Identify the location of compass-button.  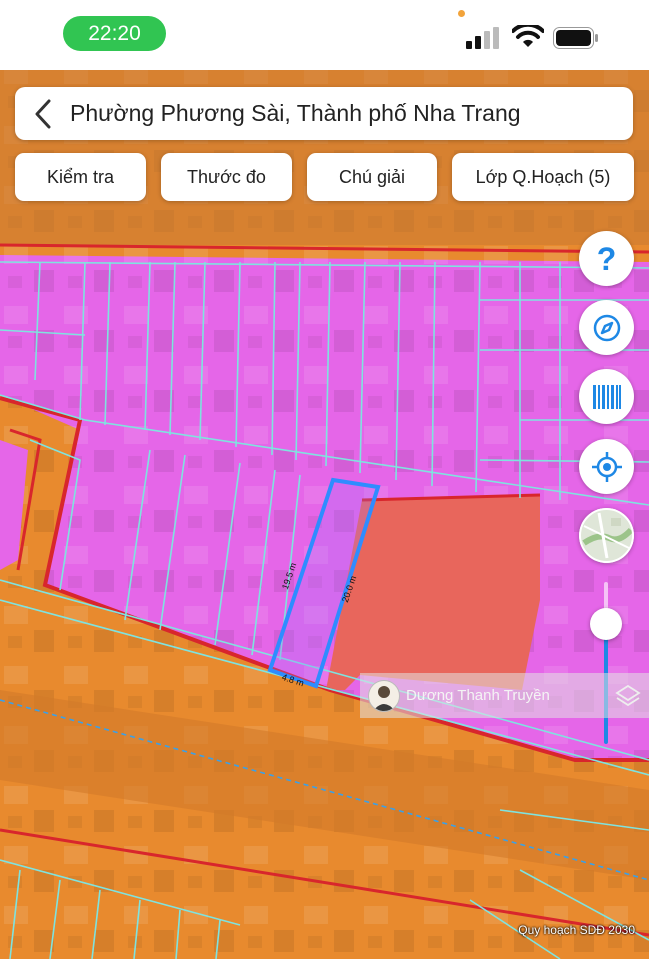
(606, 327).